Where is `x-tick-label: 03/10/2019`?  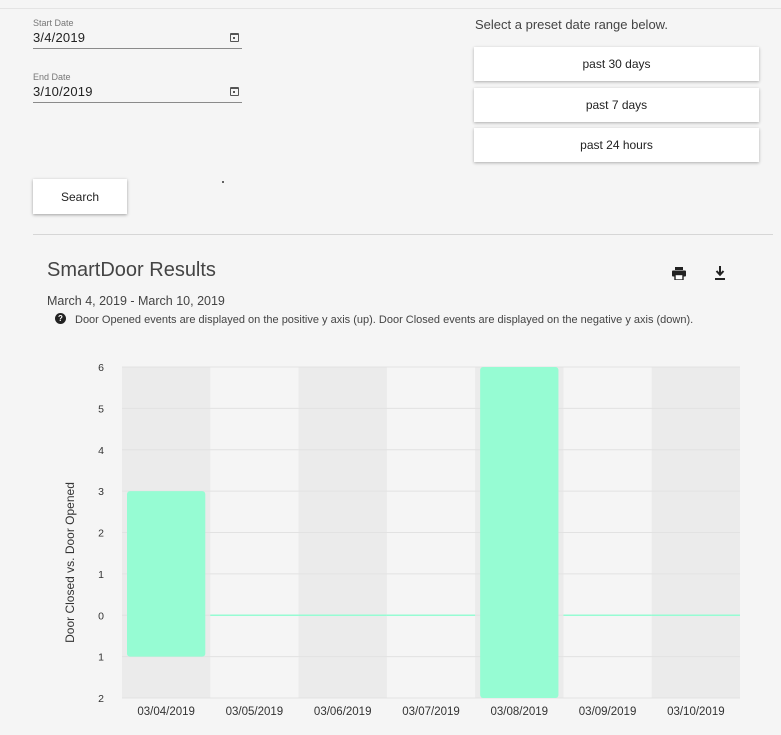
x-tick-label: 03/10/2019 is located at coordinates (696, 712).